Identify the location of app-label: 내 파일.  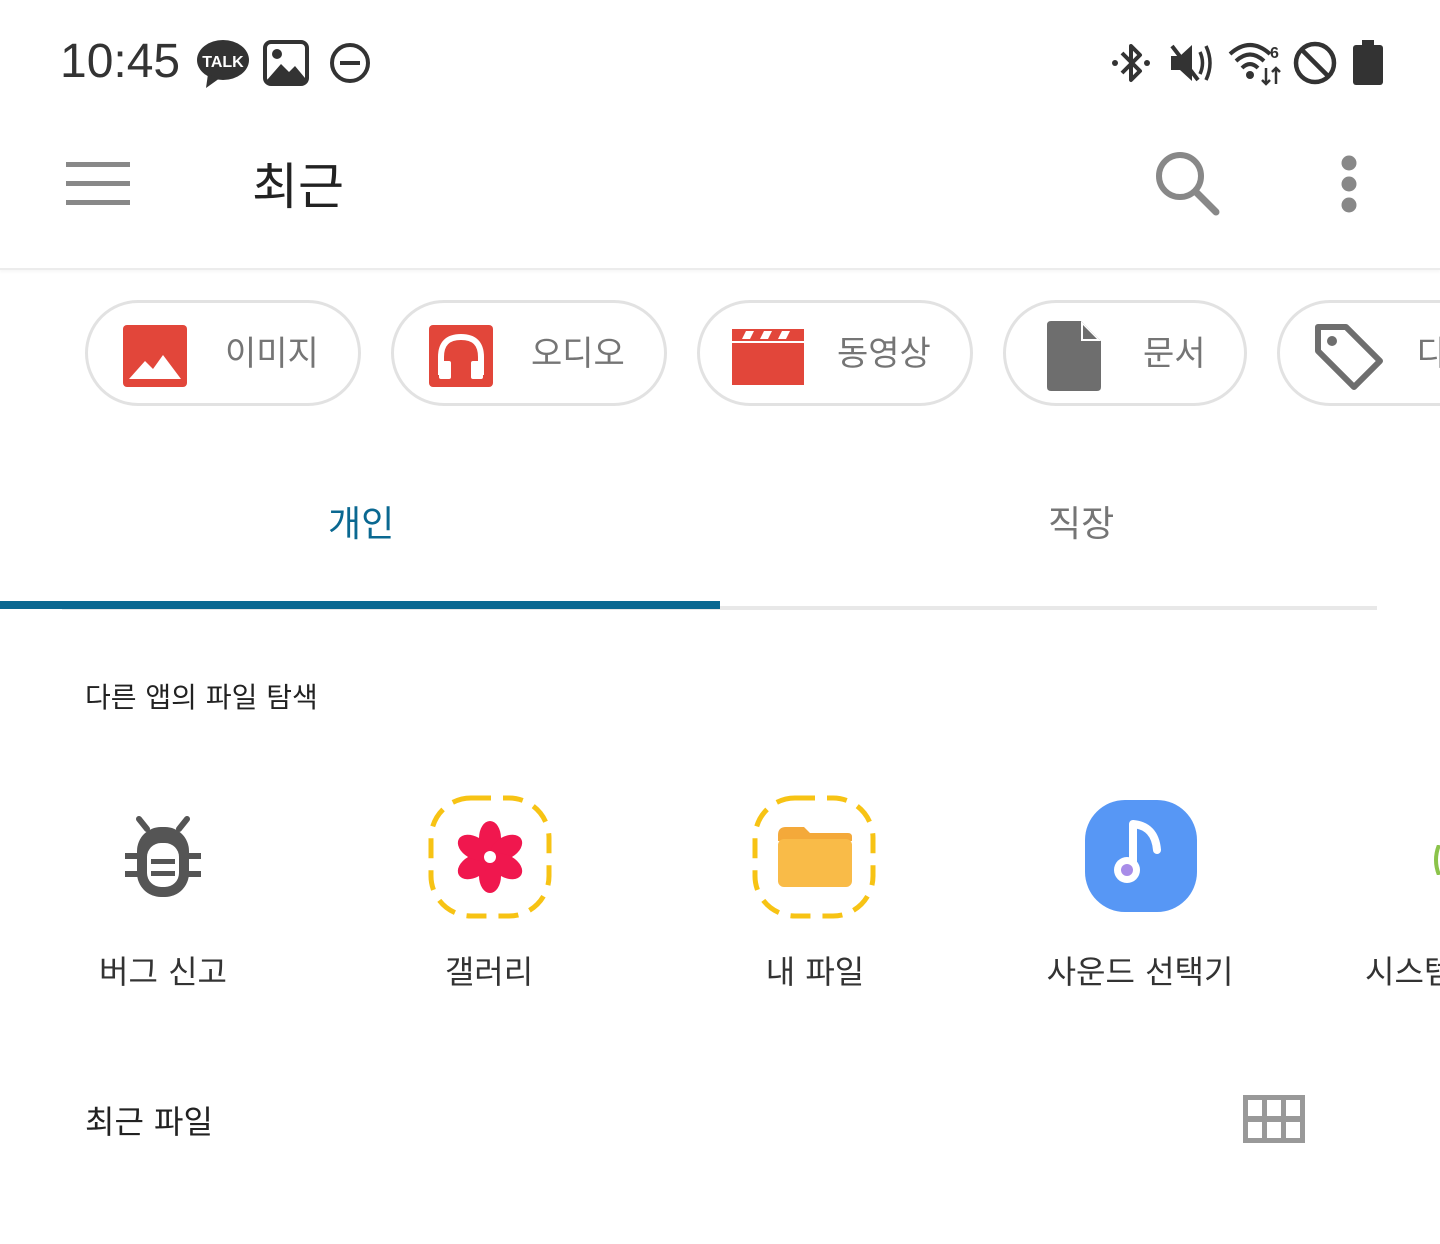
(815, 972).